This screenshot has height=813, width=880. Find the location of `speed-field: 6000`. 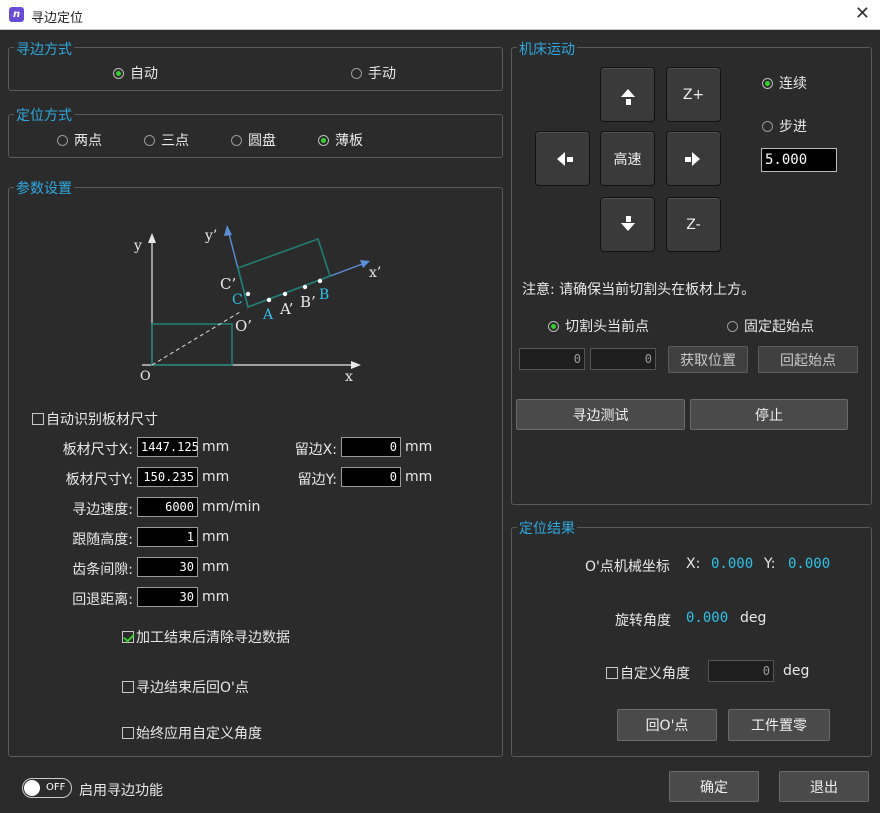

speed-field: 6000 is located at coordinates (167, 507).